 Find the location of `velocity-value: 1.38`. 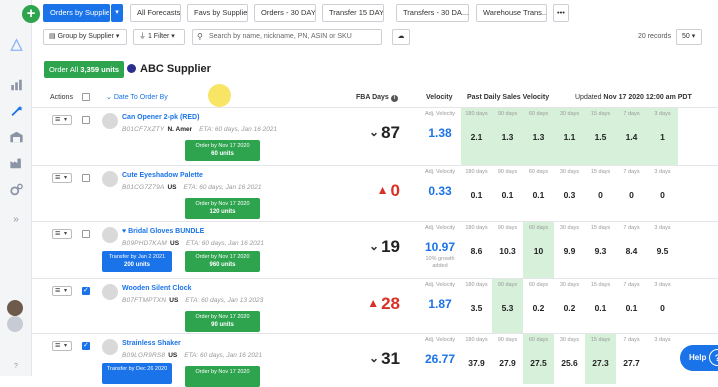

velocity-value: 1.38 is located at coordinates (440, 133).